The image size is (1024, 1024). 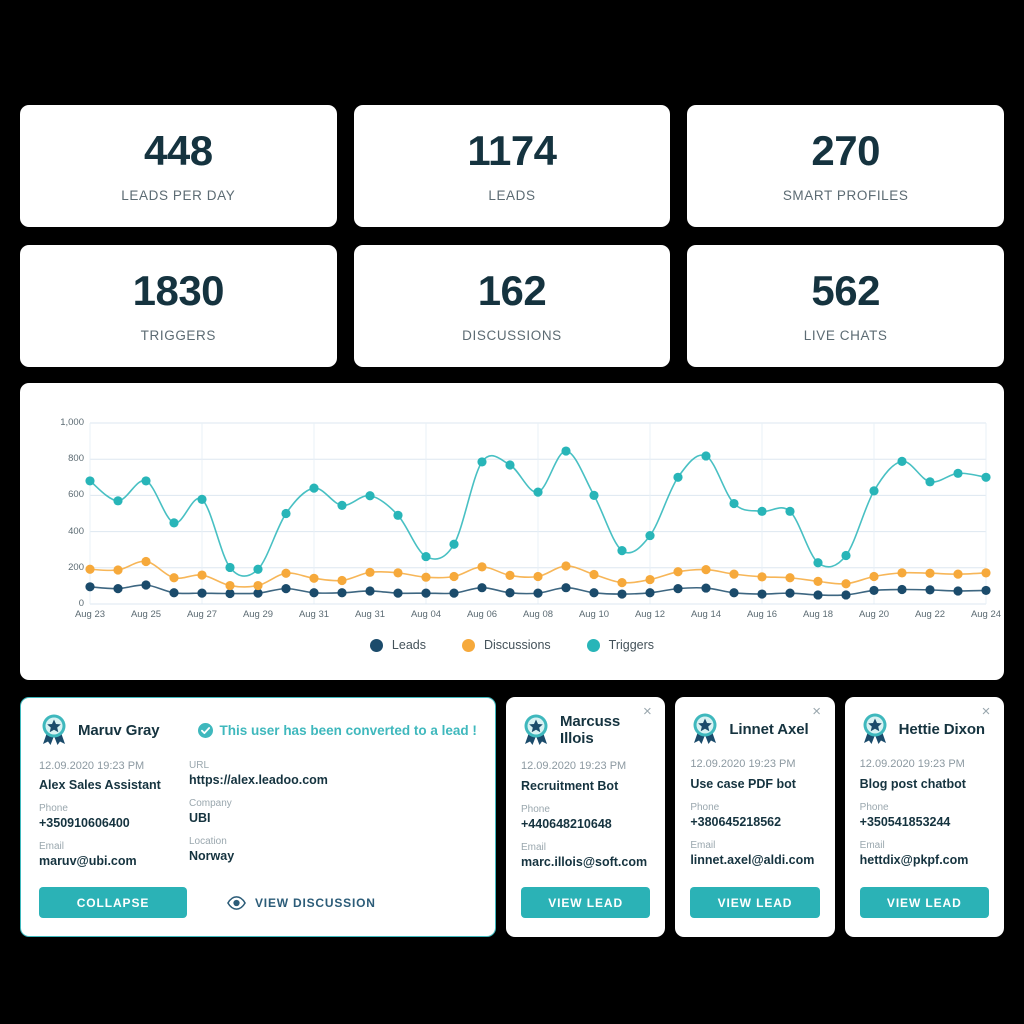 What do you see at coordinates (845, 150) in the screenshot?
I see `stat-value: 270` at bounding box center [845, 150].